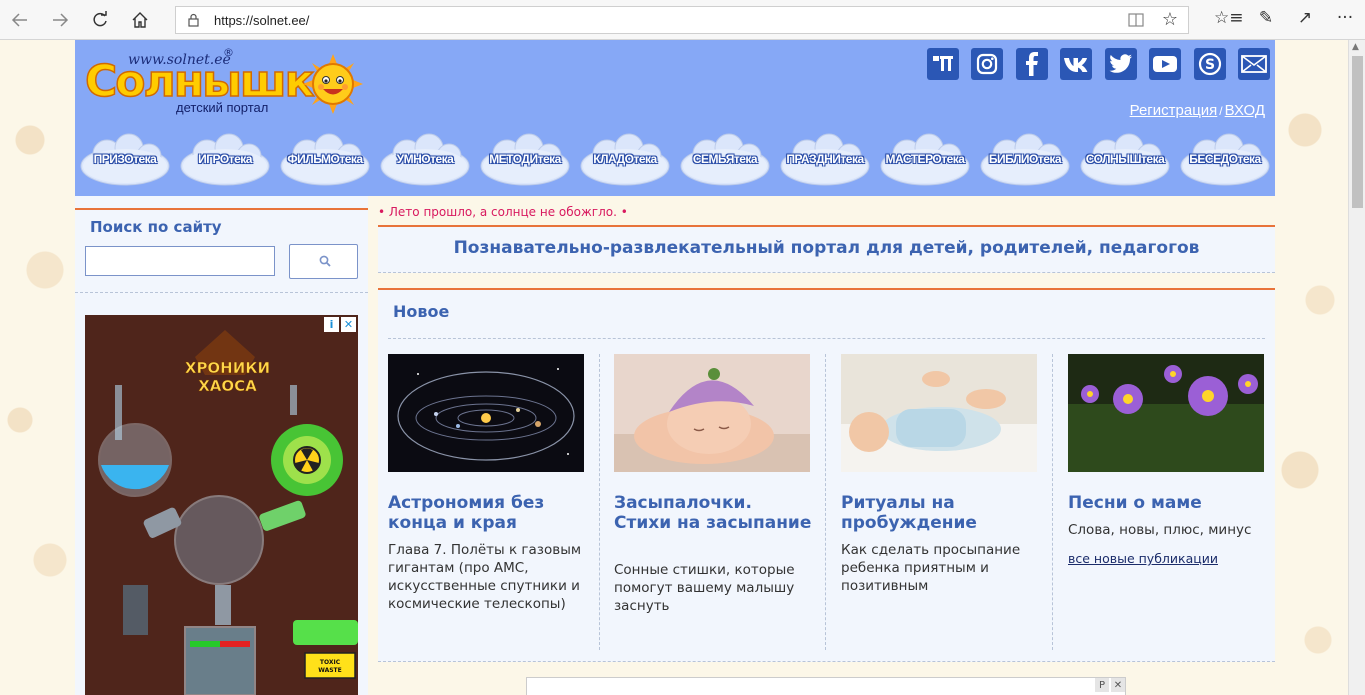 The width and height of the screenshot is (1365, 695). Describe the element at coordinates (140, 20) in the screenshot. I see `home-icon` at that location.